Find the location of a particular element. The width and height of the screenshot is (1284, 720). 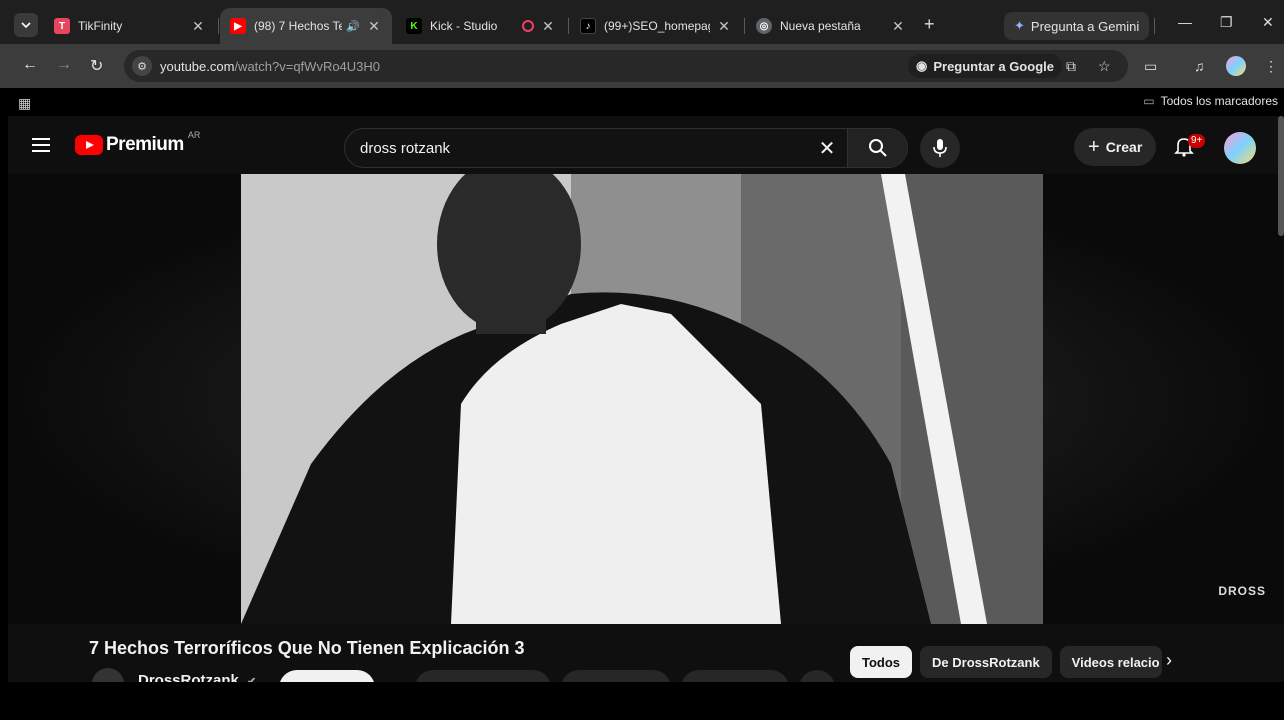

channel-watermark: DROSS is located at coordinates (1242, 591).